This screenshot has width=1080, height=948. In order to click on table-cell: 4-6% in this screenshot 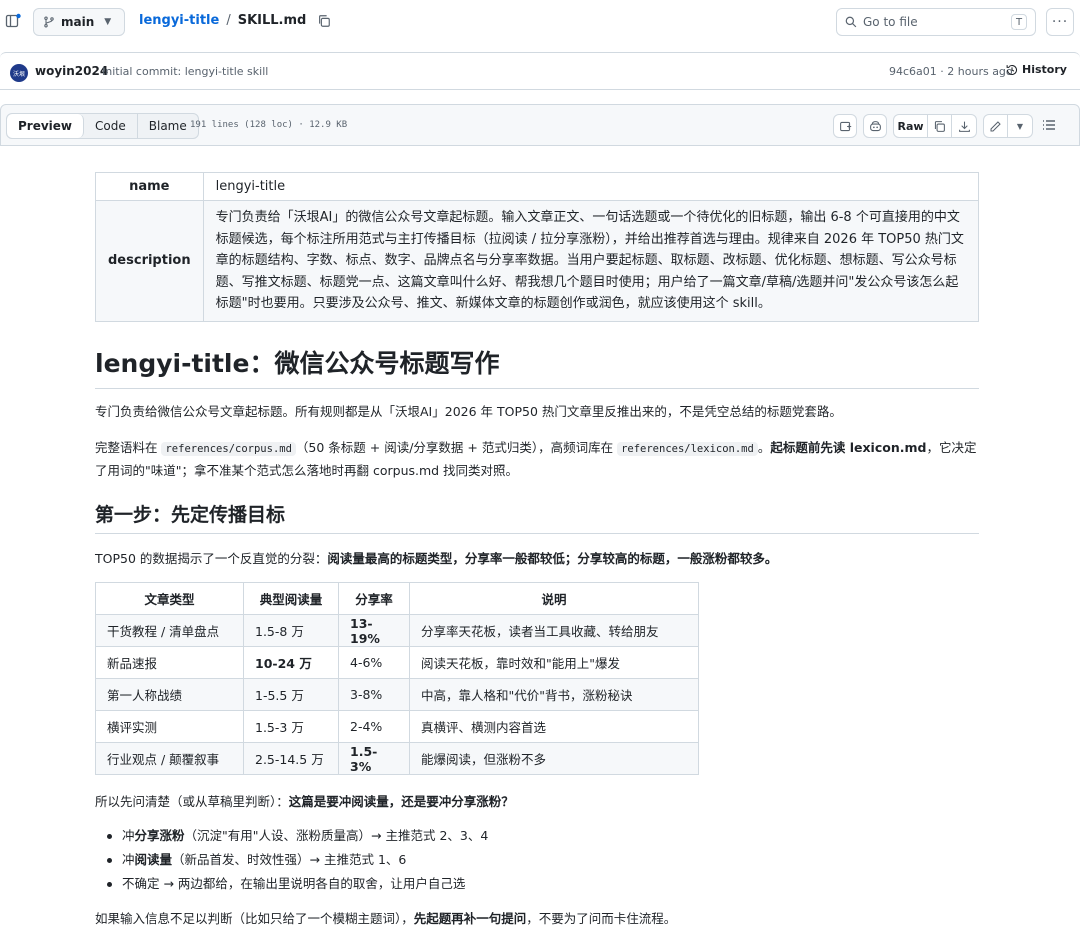, I will do `click(374, 662)`.